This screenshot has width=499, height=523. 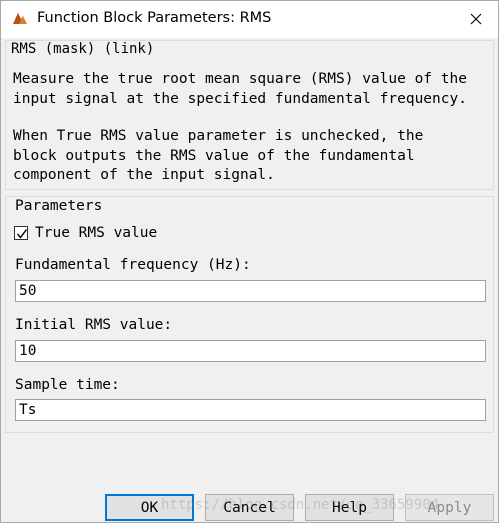 I want to click on initial-rms-field: 10, so click(x=250, y=351).